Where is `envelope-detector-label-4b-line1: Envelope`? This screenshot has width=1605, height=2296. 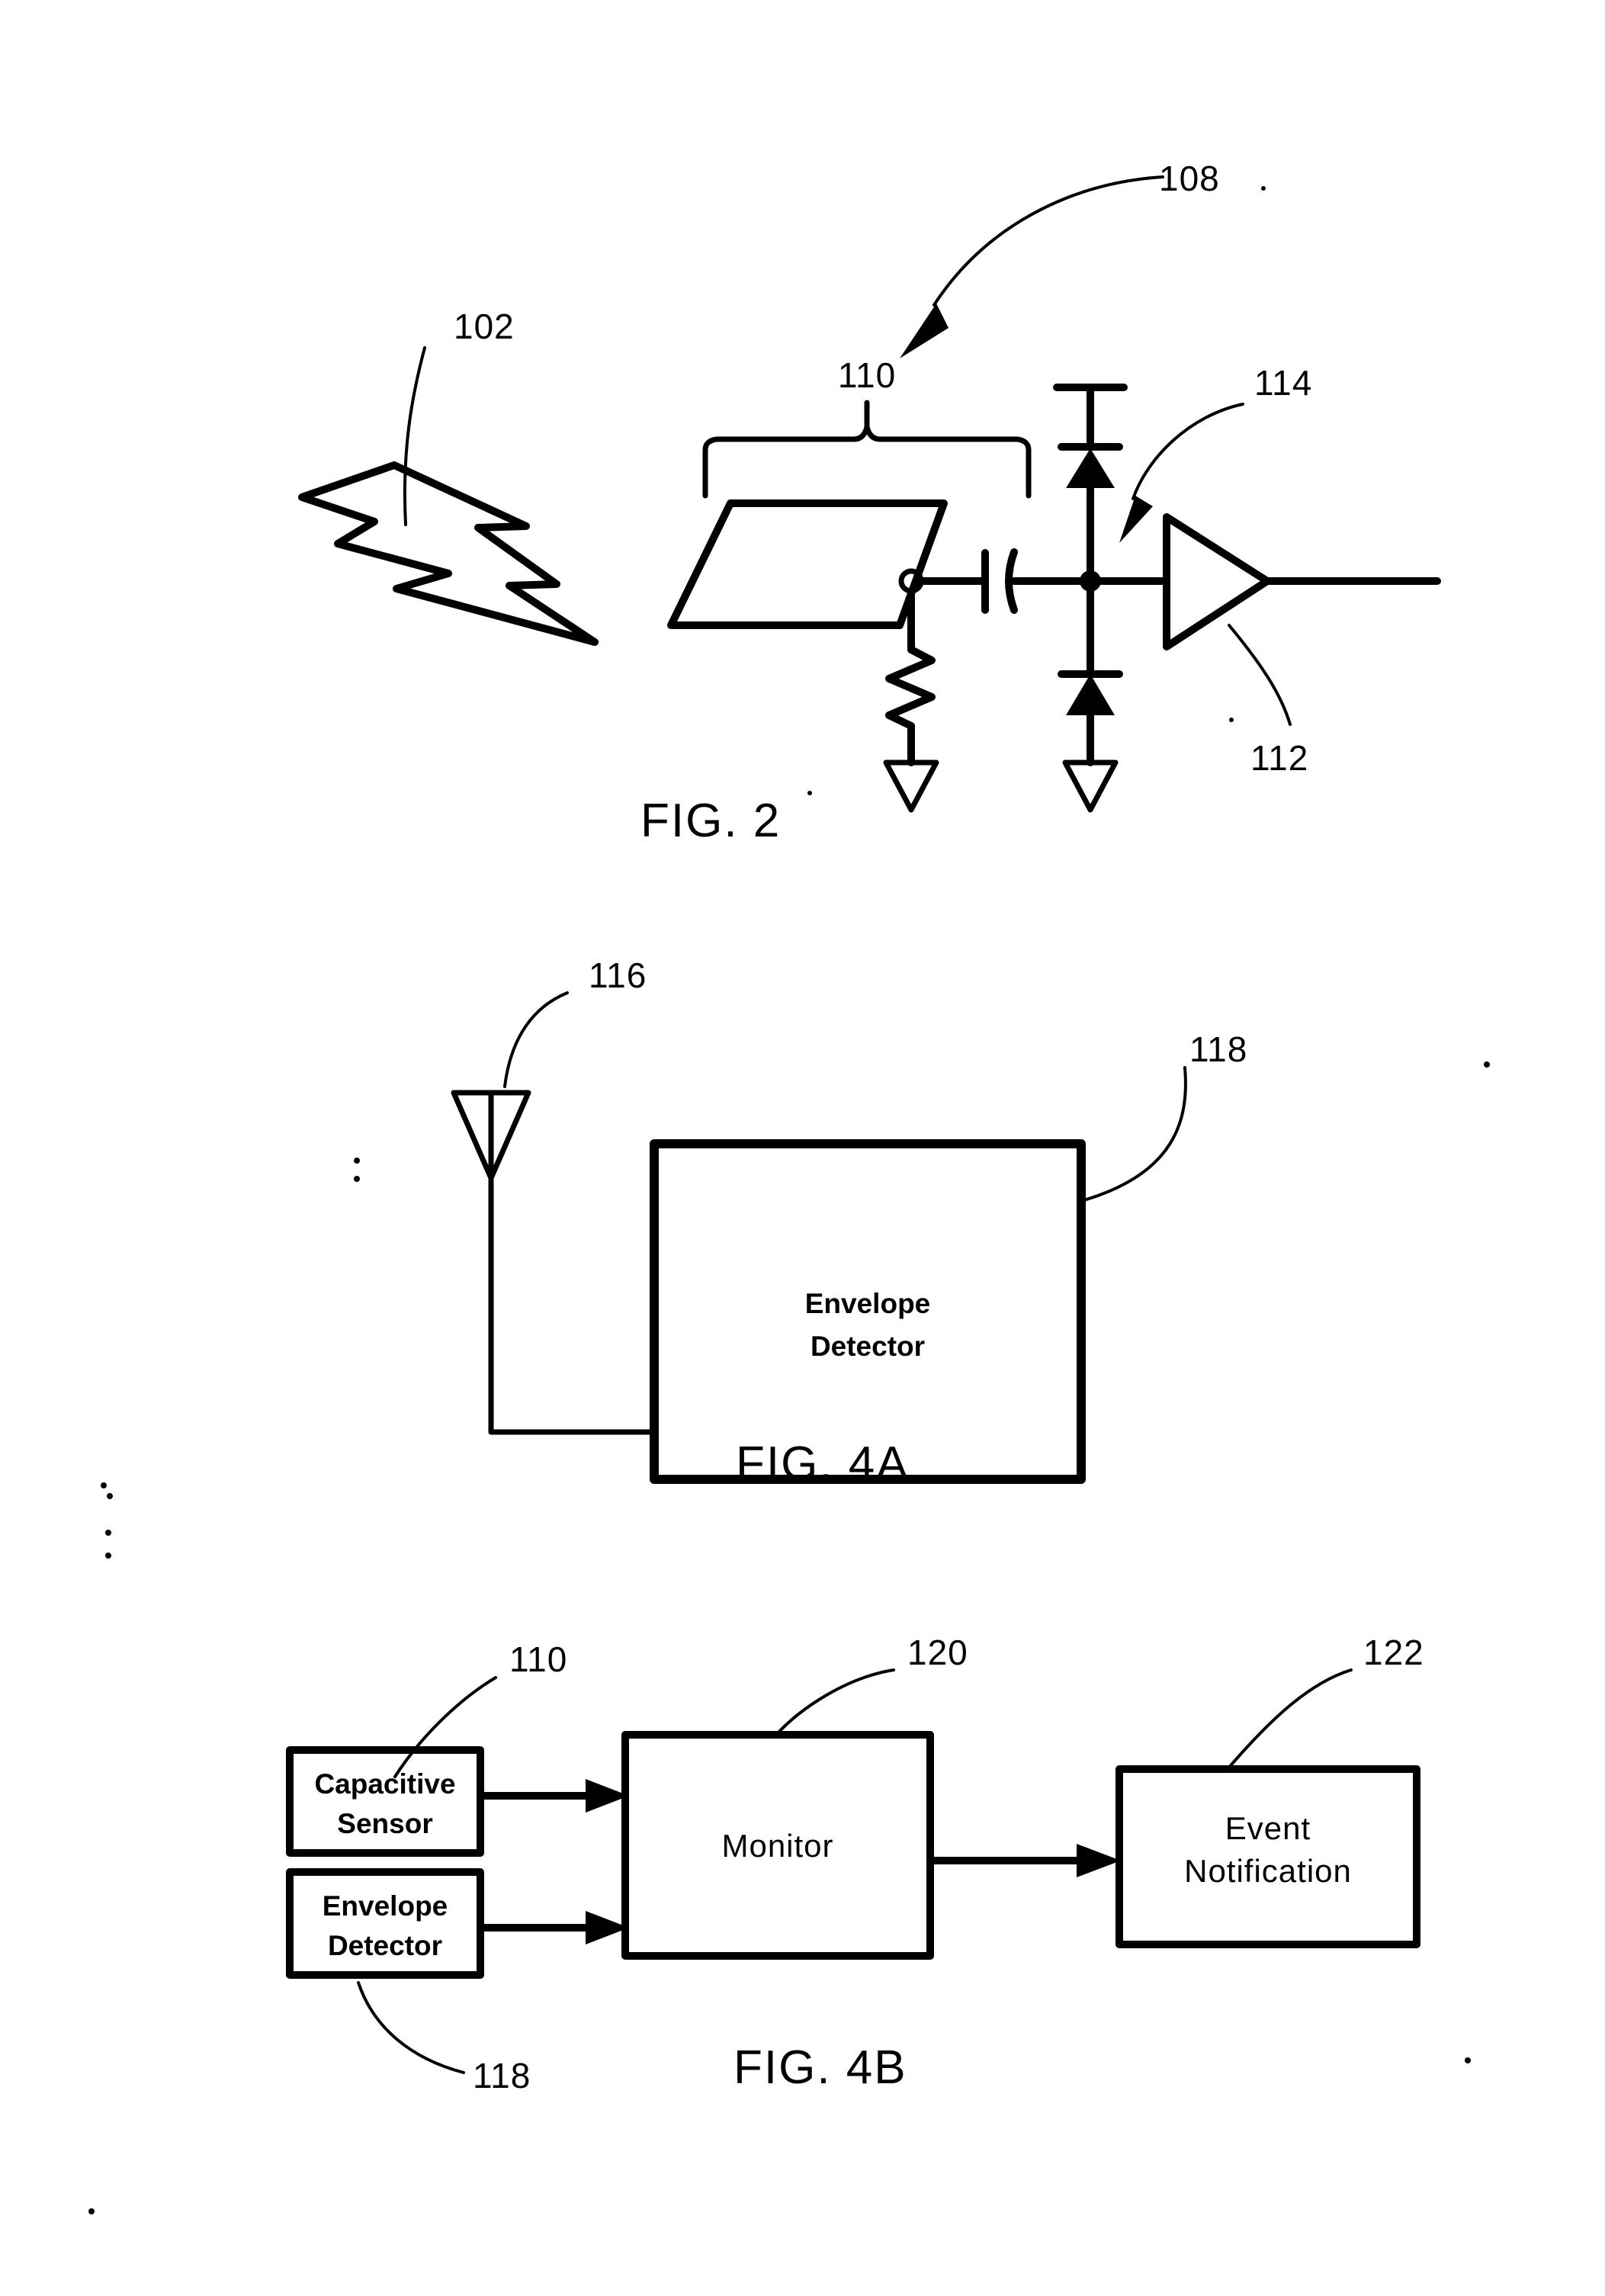
envelope-detector-label-4b-line1: Envelope is located at coordinates (385, 1906).